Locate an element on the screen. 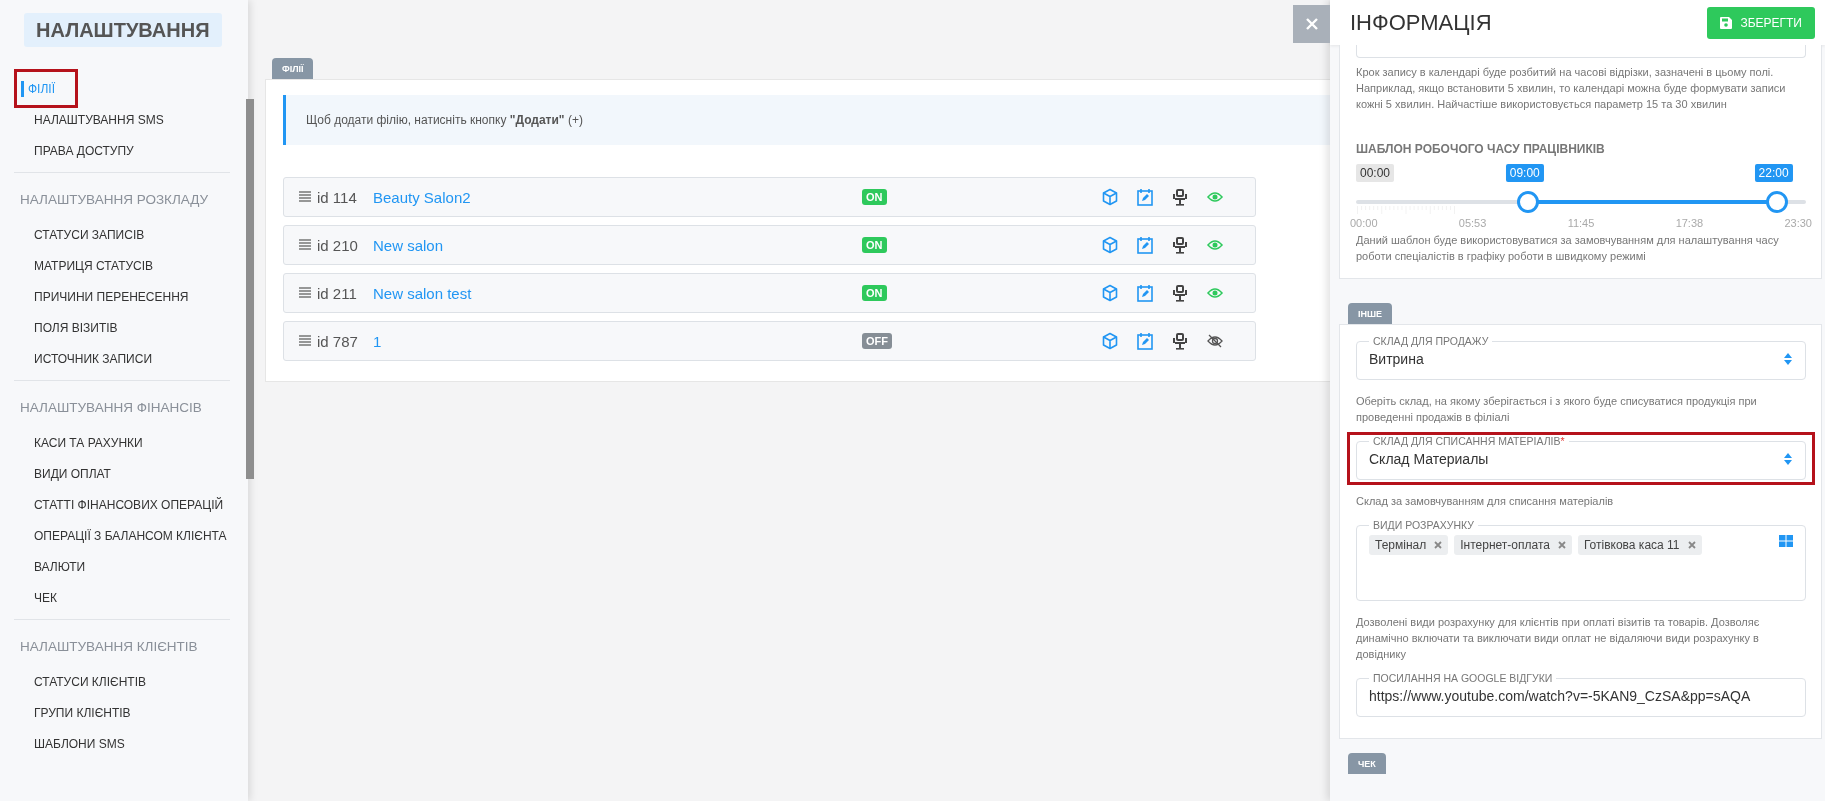  field-hint: Дозволені види розрахунку для клієнтів при оплаті візитів та товарів. Дозволяє динамічно включати та виключати види оплат не відаляючи види розрахунку в довіднику is located at coordinates (1558, 638).